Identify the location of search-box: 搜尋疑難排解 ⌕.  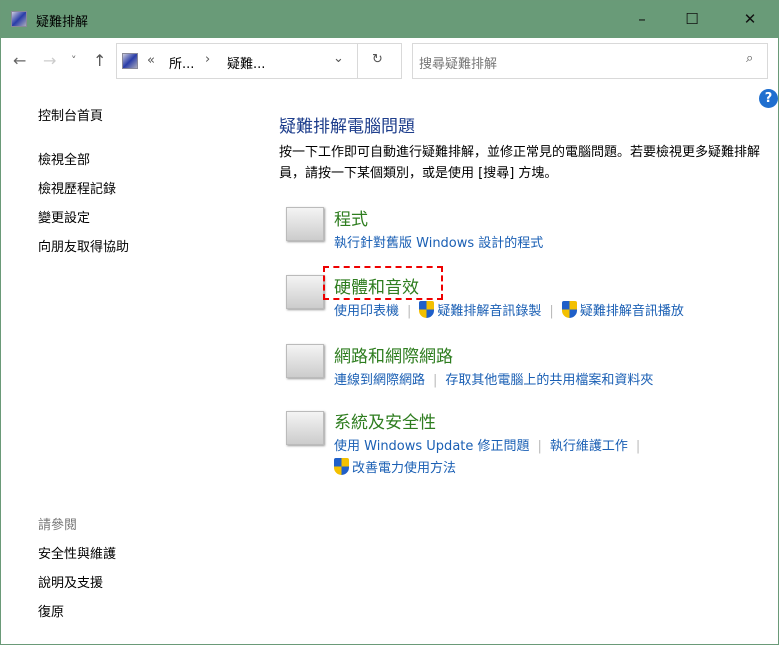
(590, 61).